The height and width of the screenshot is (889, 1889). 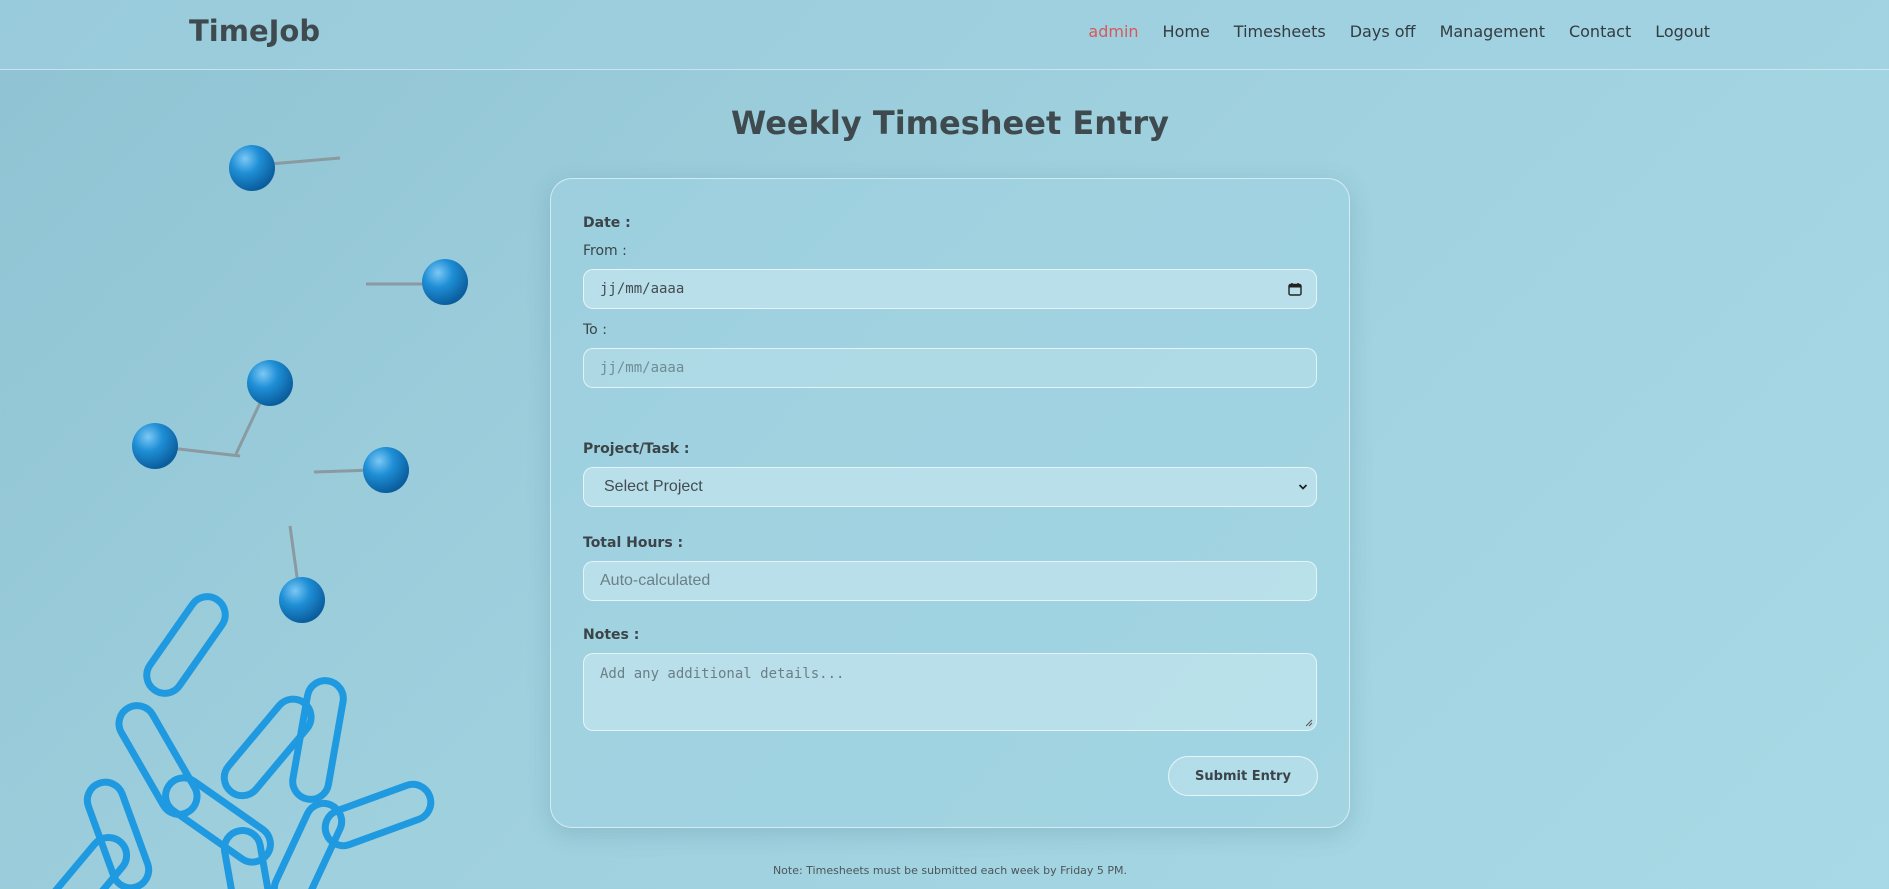 I want to click on chevron-down-icon, so click(x=1303, y=487).